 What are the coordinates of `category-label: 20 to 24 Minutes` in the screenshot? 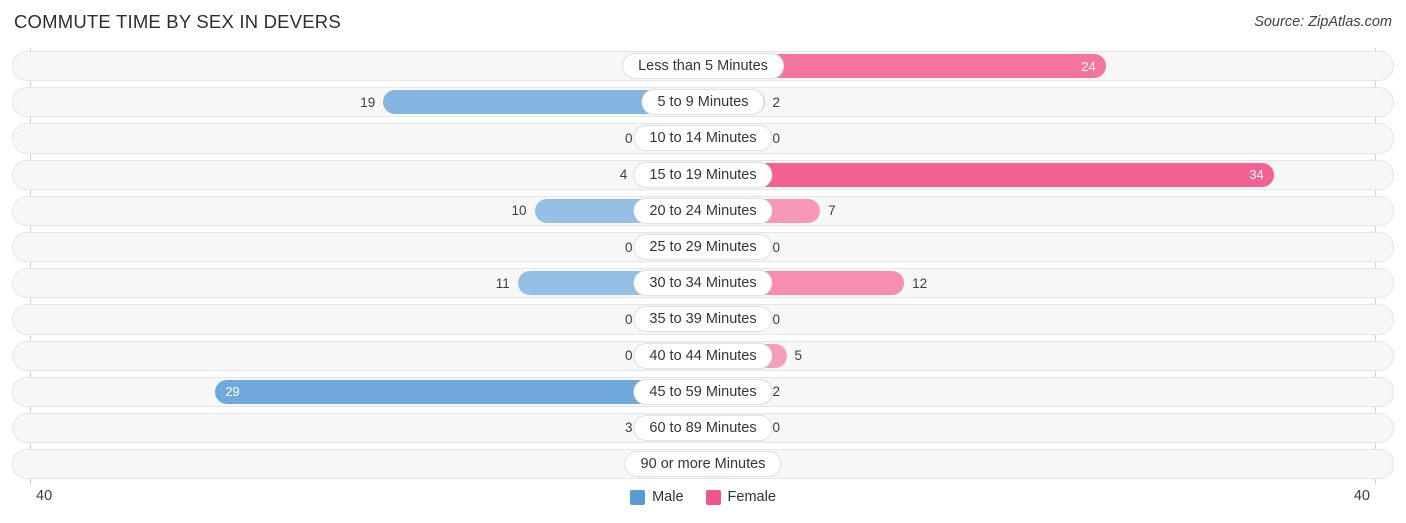 It's located at (703, 210).